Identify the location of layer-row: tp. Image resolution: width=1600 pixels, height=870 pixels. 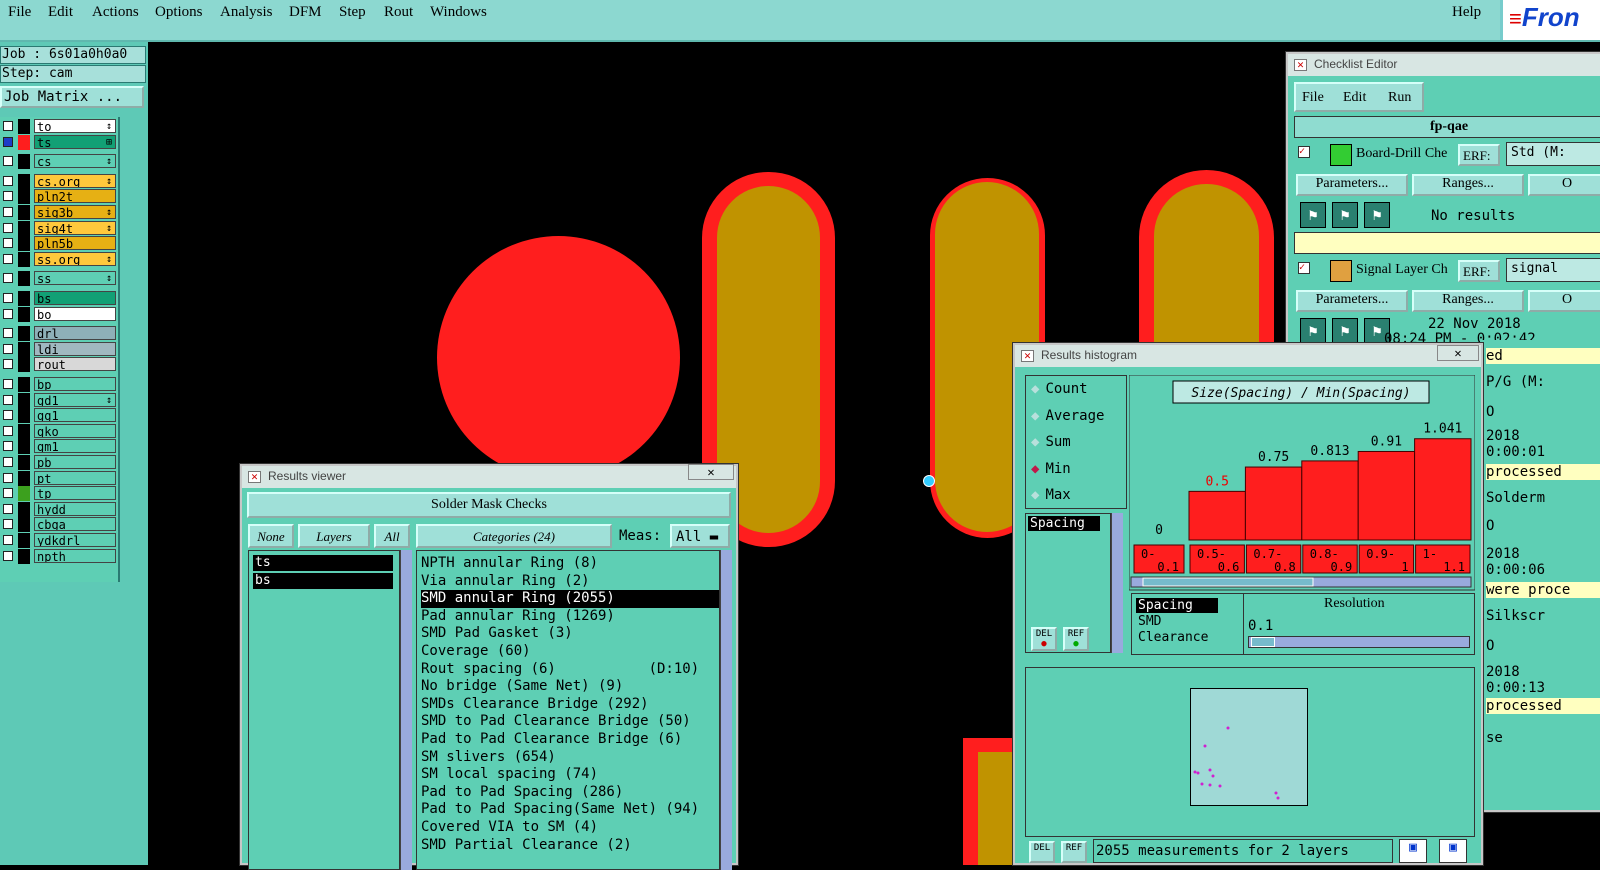
(59, 494).